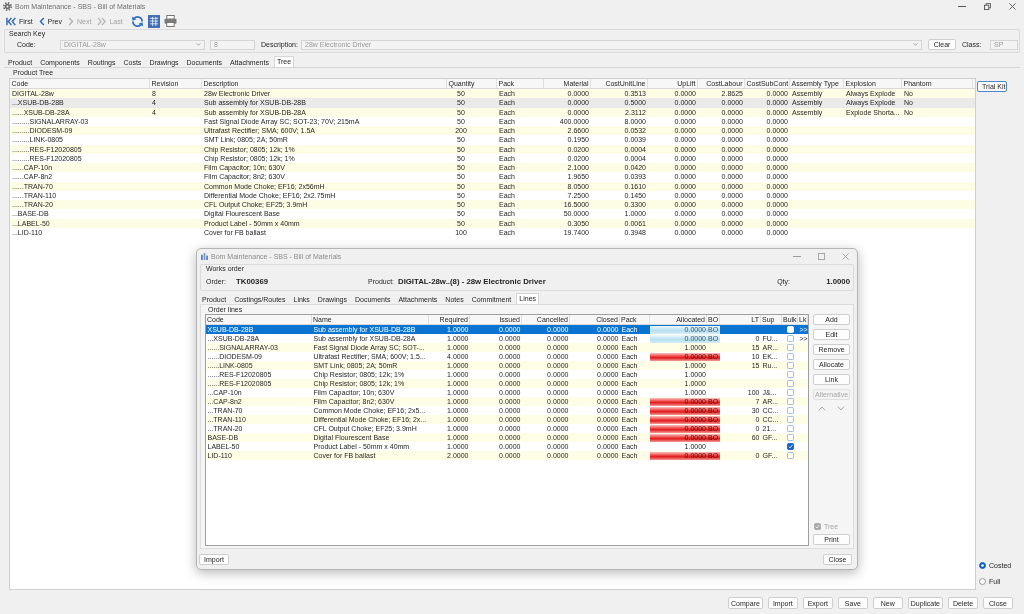 The image size is (1024, 614). What do you see at coordinates (102, 21) in the screenshot?
I see `double-chevron-right-icon` at bounding box center [102, 21].